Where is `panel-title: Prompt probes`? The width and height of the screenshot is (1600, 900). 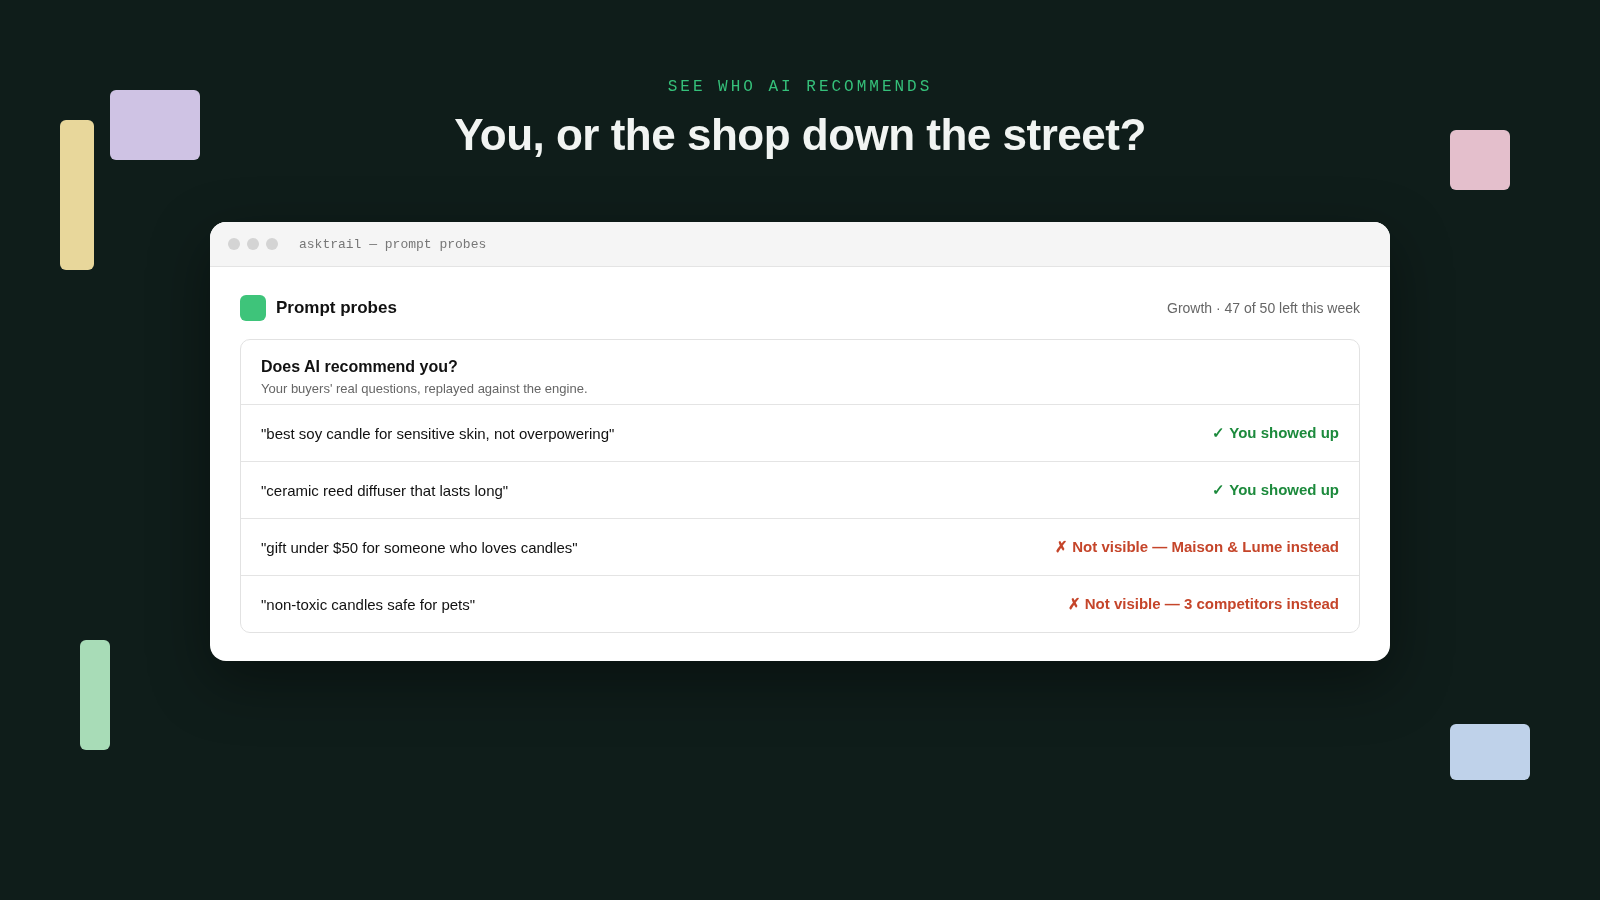
panel-title: Prompt probes is located at coordinates (336, 308).